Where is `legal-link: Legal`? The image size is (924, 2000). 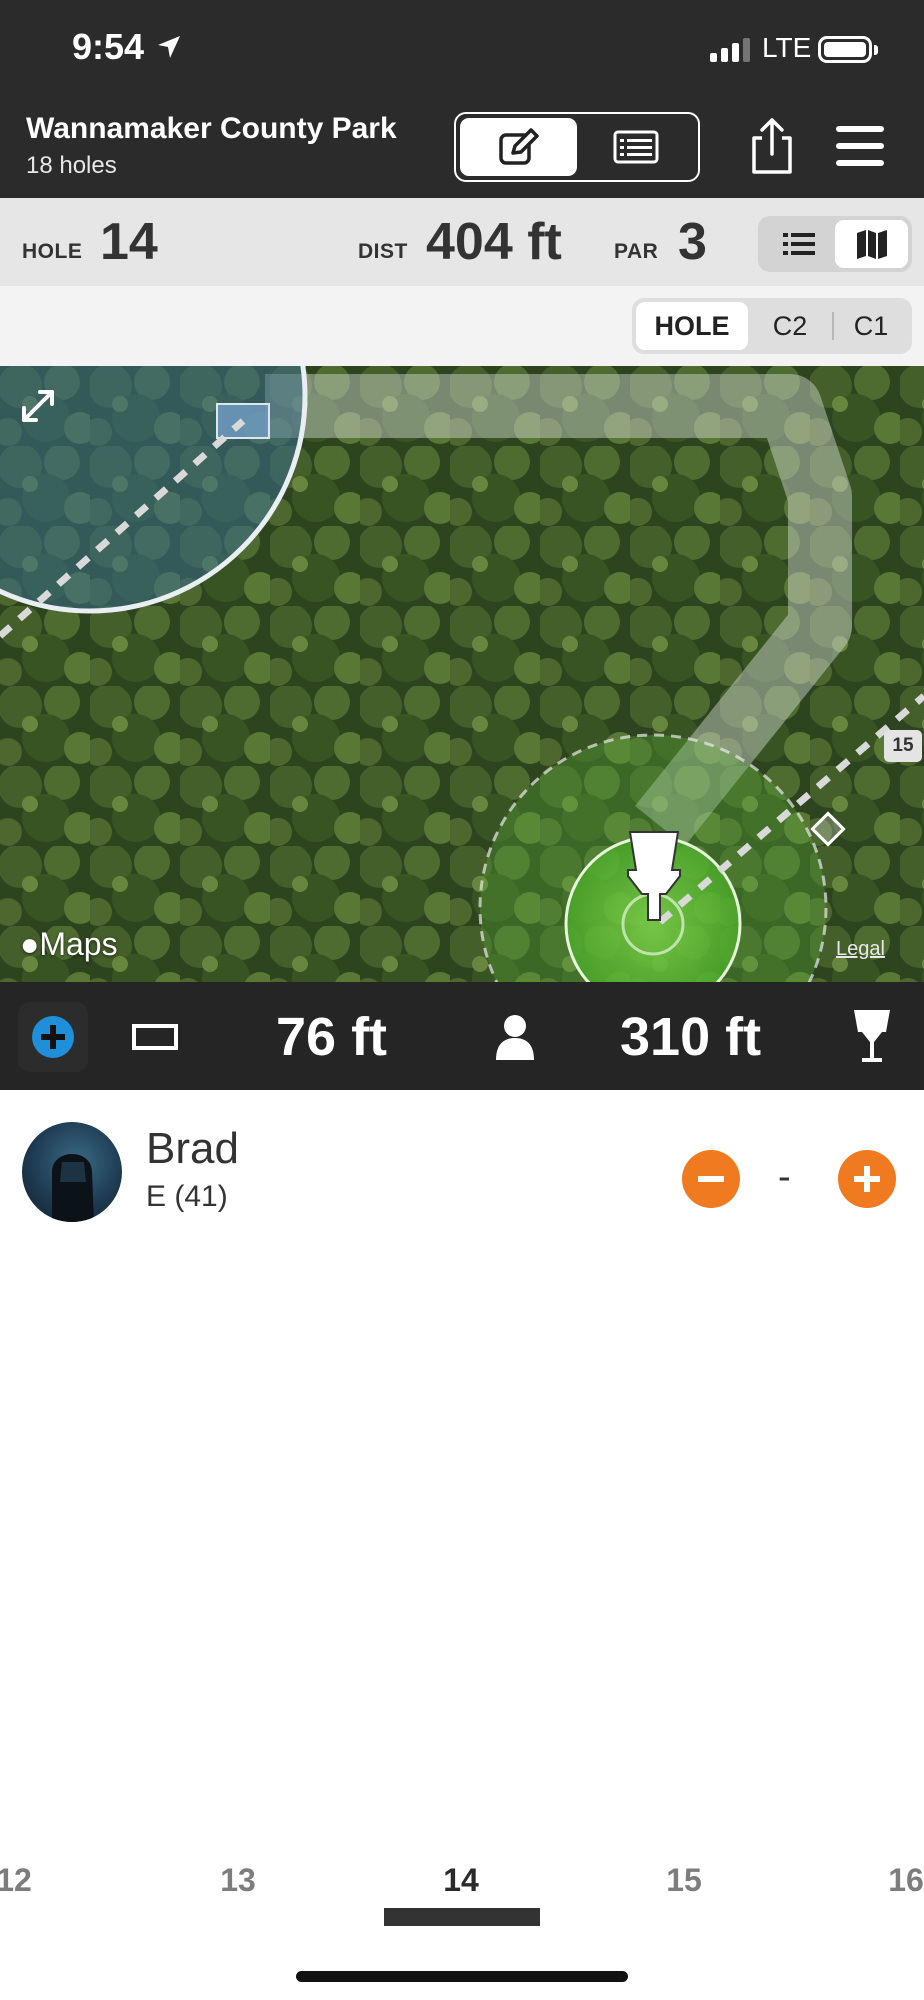 legal-link: Legal is located at coordinates (860, 949).